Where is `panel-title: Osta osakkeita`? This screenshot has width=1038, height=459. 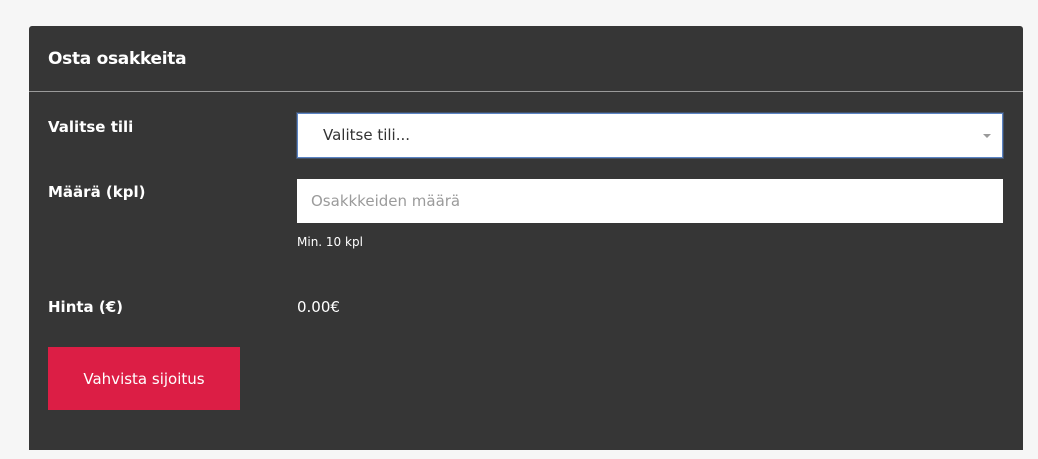
panel-title: Osta osakkeita is located at coordinates (117, 58).